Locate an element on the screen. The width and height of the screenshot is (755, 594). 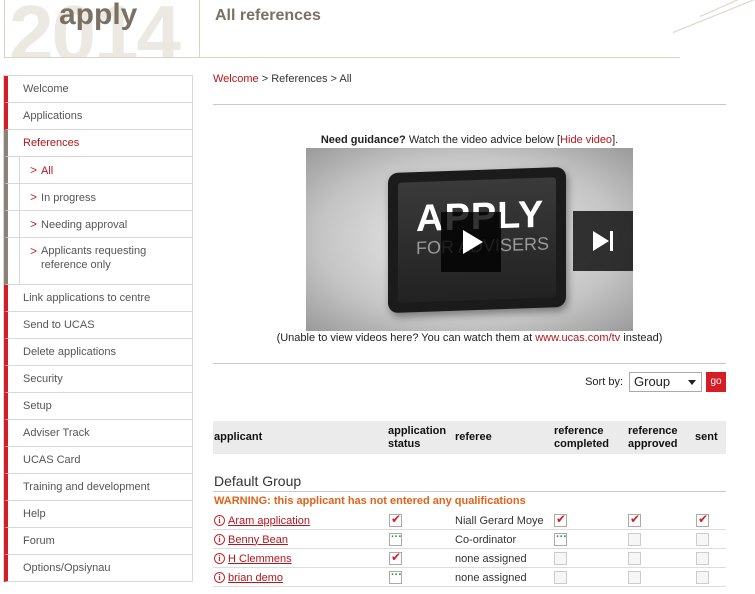
sidebar-item-security: Security is located at coordinates (98, 379).